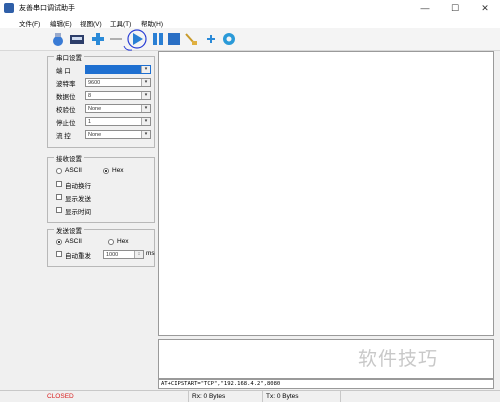  Describe the element at coordinates (118, 108) in the screenshot. I see `parity-select: None ▾` at that location.